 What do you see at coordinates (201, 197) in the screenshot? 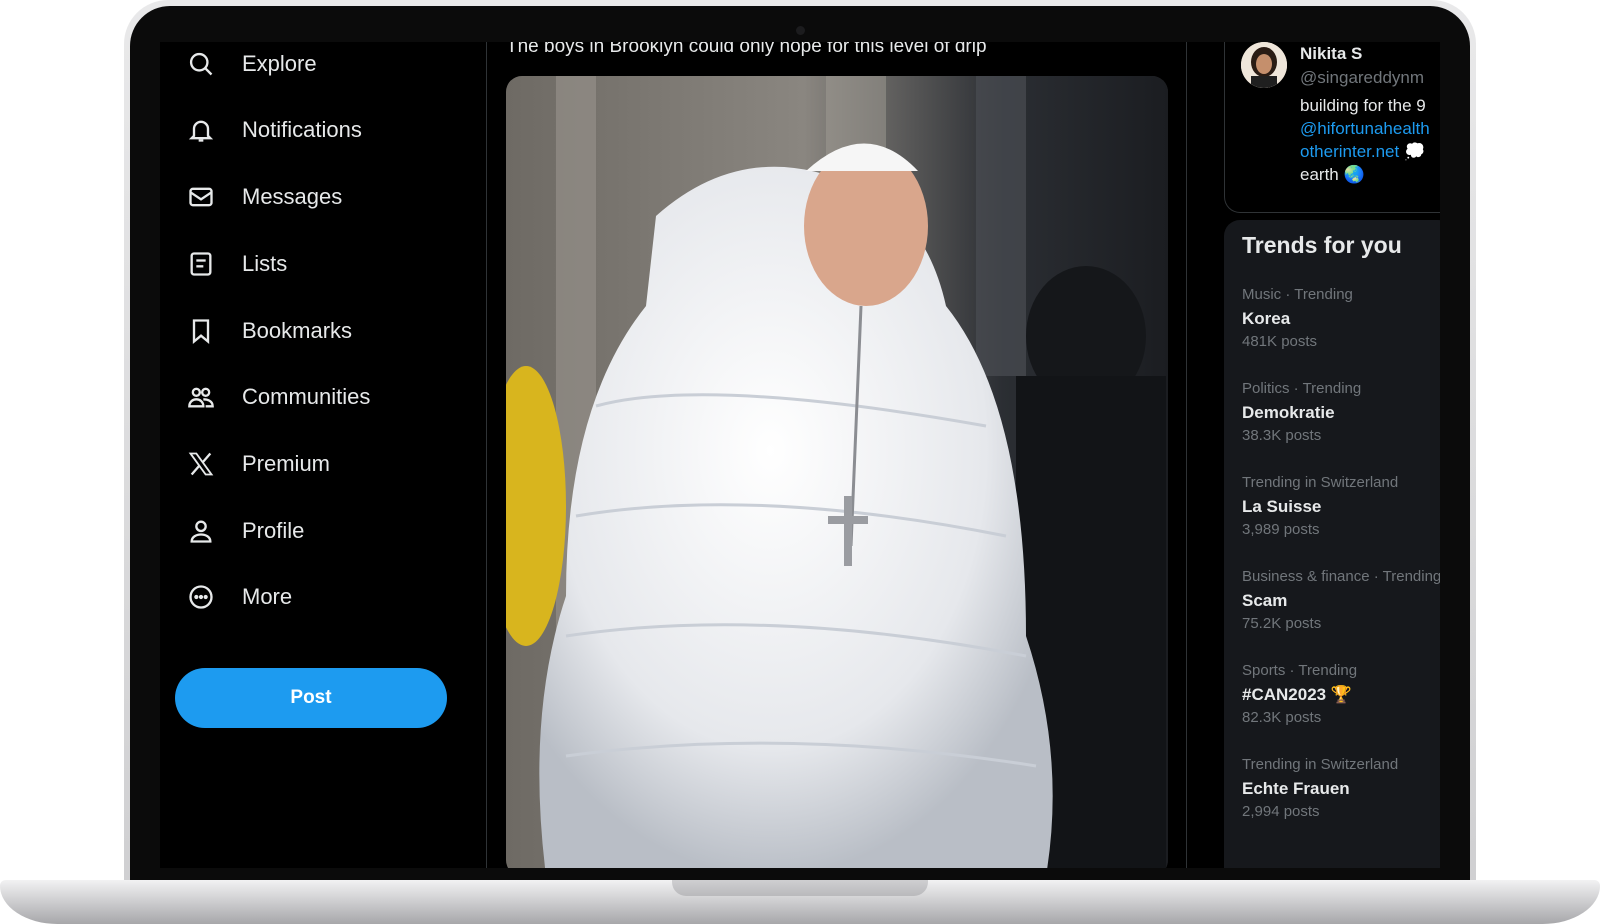
I see `envelope-icon` at bounding box center [201, 197].